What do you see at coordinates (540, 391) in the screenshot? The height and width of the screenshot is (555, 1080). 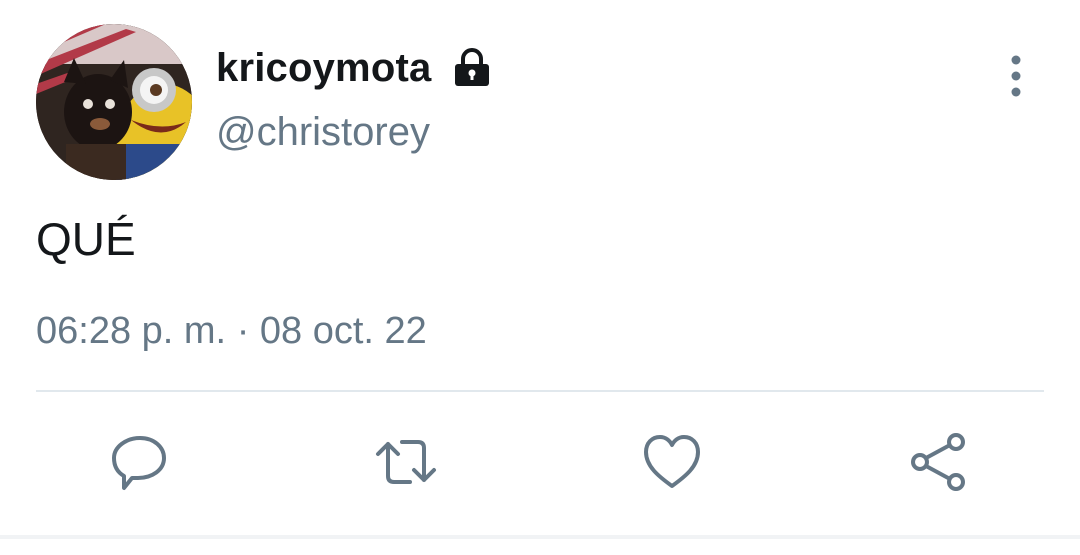 I see `divider` at bounding box center [540, 391].